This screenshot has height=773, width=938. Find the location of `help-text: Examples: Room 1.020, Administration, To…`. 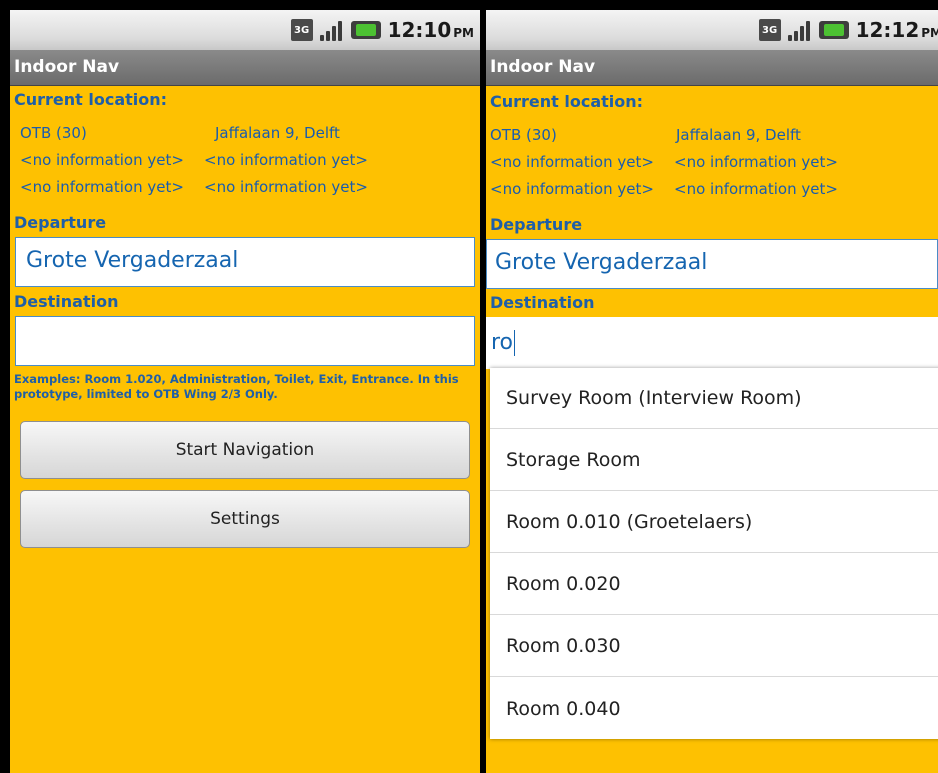

help-text: Examples: Room 1.020, Administration, To… is located at coordinates (236, 386).